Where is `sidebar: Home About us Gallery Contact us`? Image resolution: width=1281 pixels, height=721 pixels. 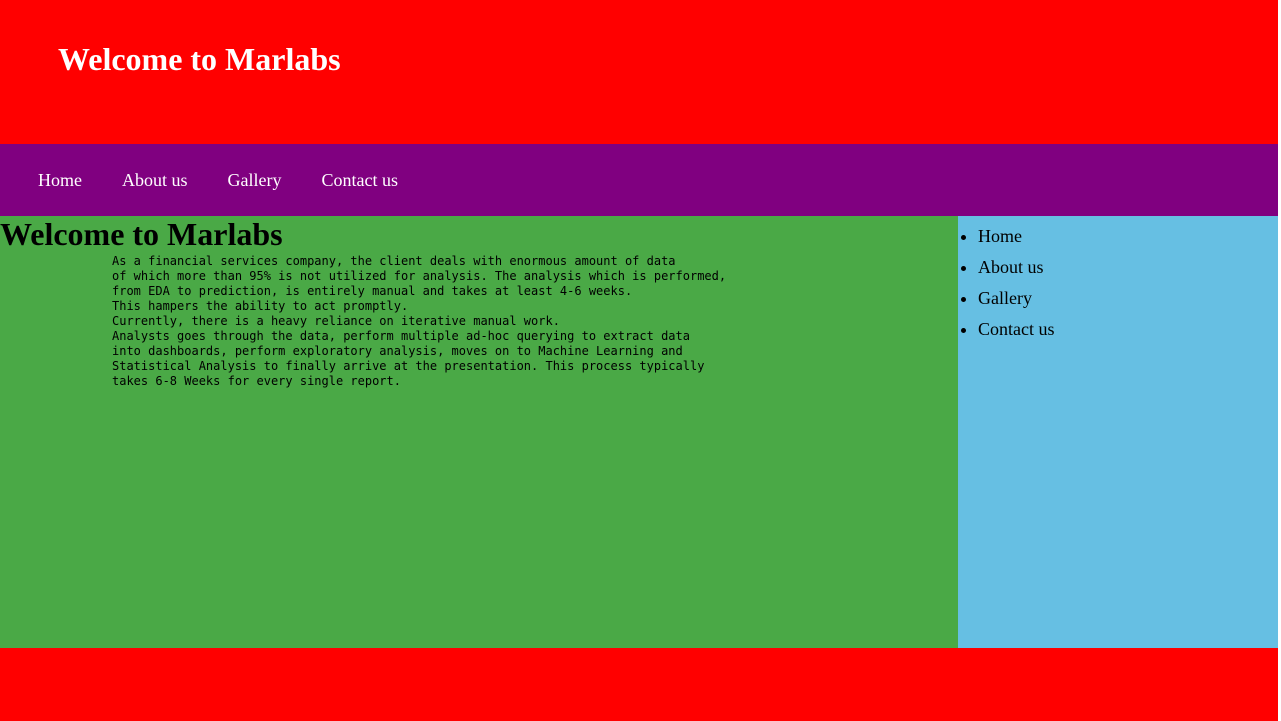 sidebar: Home About us Gallery Contact us is located at coordinates (1118, 432).